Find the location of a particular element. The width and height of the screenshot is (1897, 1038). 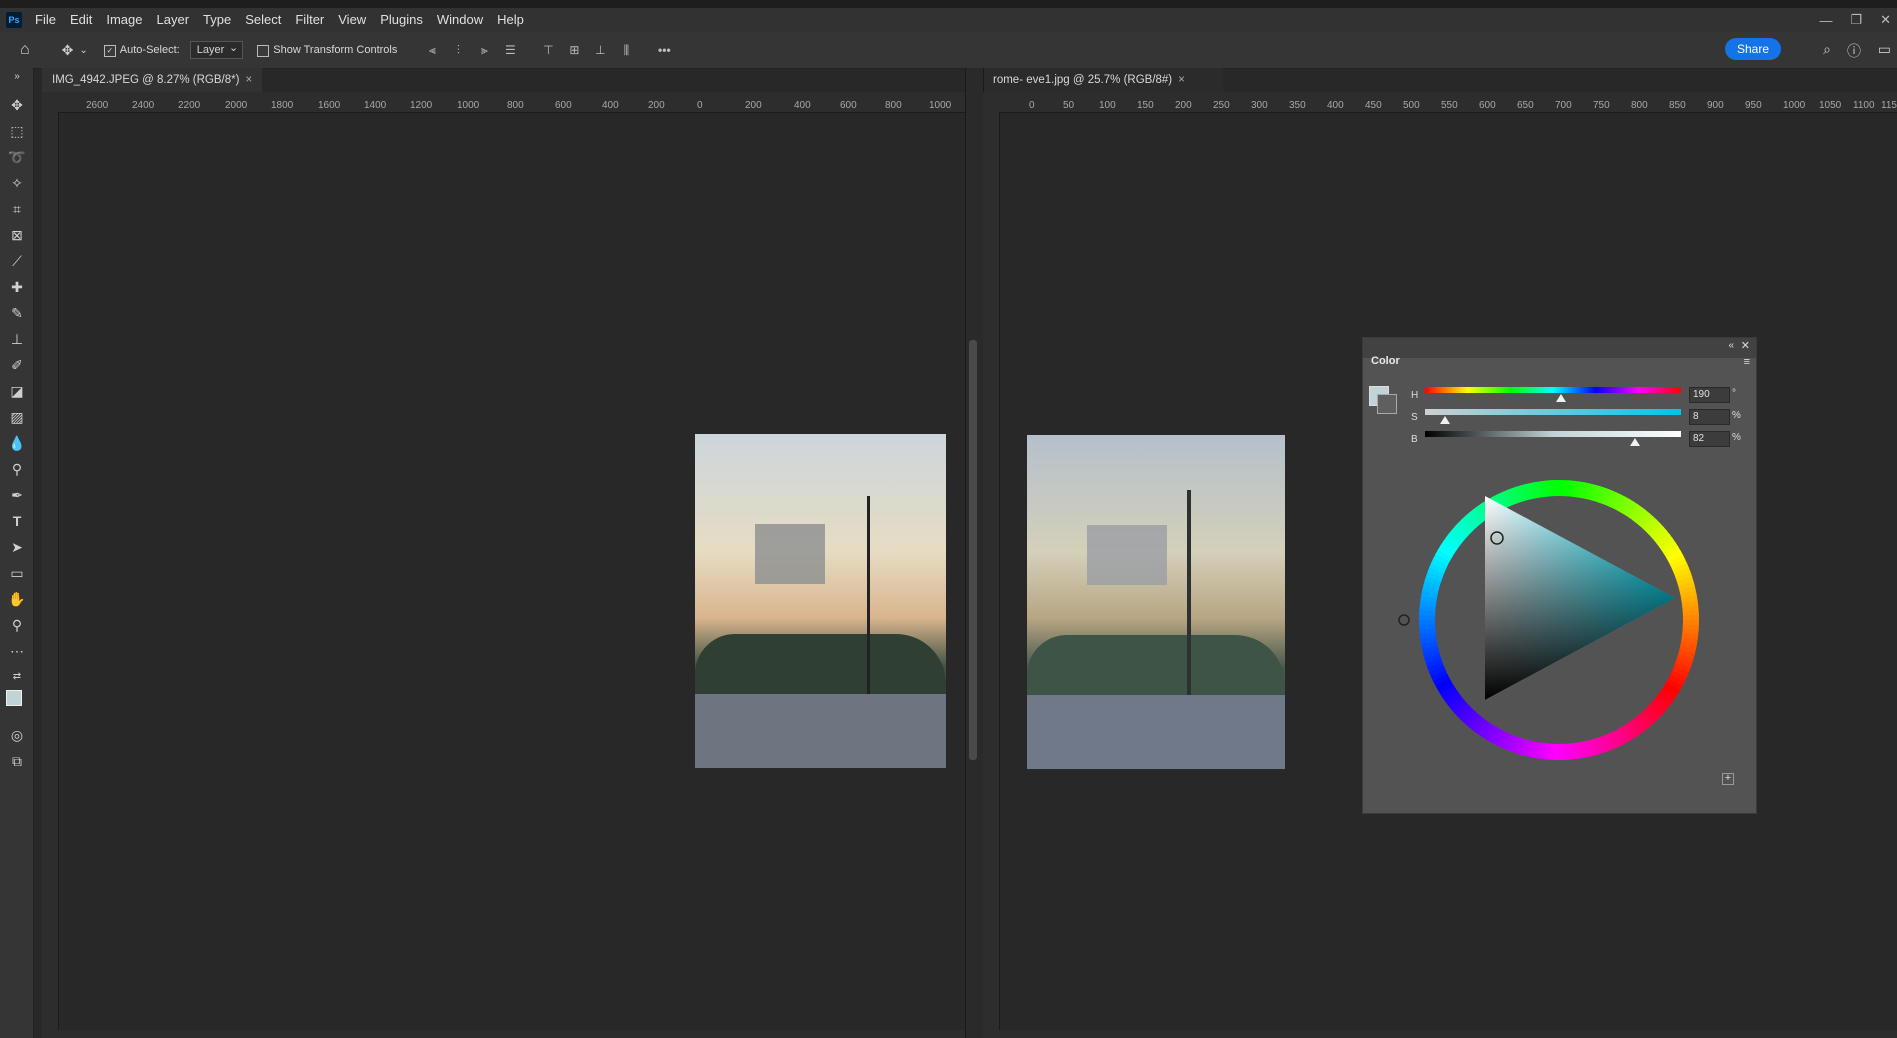

home-icon: ⌂ is located at coordinates (25, 50).